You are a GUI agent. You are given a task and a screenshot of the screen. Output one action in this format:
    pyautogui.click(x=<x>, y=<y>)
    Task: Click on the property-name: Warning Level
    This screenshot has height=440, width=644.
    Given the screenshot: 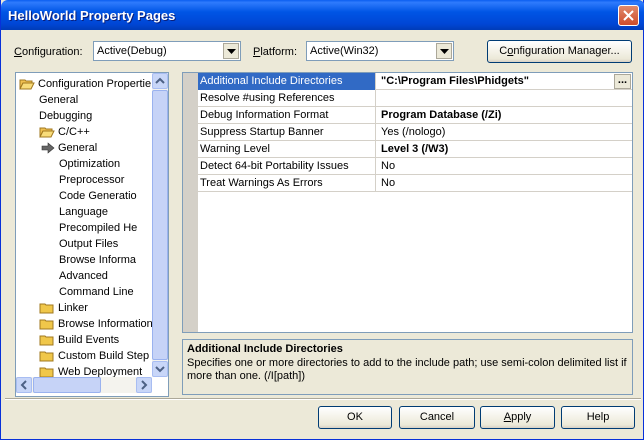 What is the action you would take?
    pyautogui.click(x=287, y=149)
    